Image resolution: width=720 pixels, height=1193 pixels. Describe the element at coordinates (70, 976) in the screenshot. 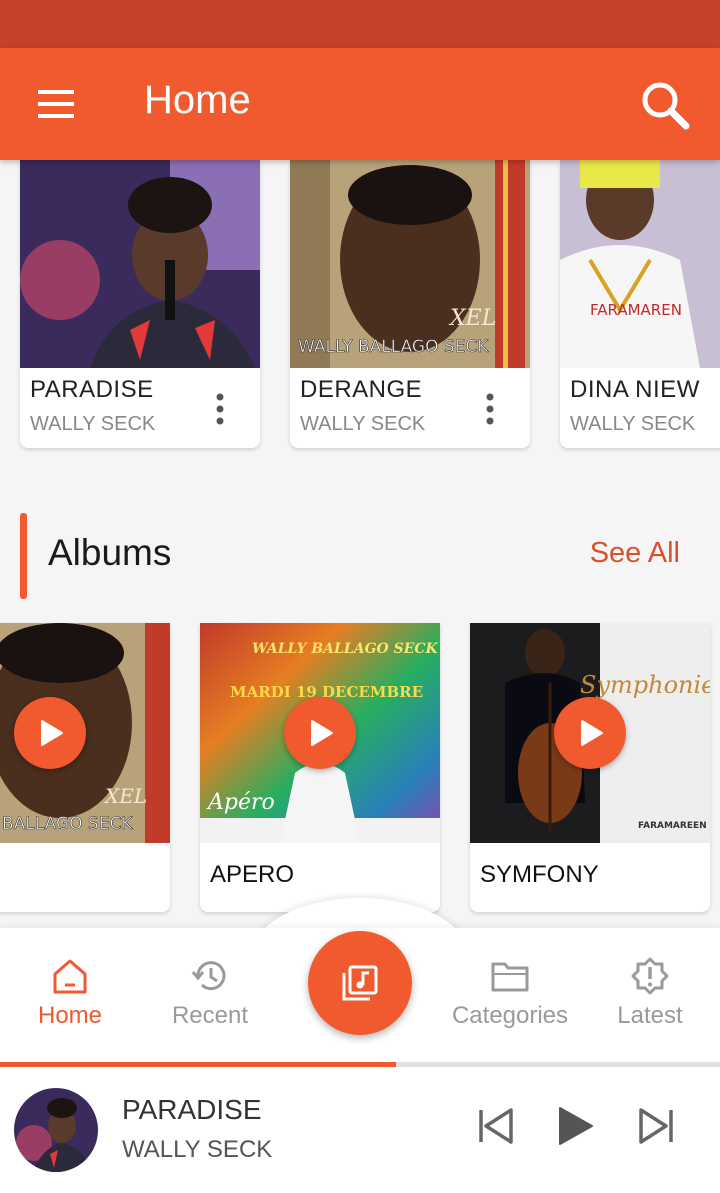

I see `home-icon` at that location.